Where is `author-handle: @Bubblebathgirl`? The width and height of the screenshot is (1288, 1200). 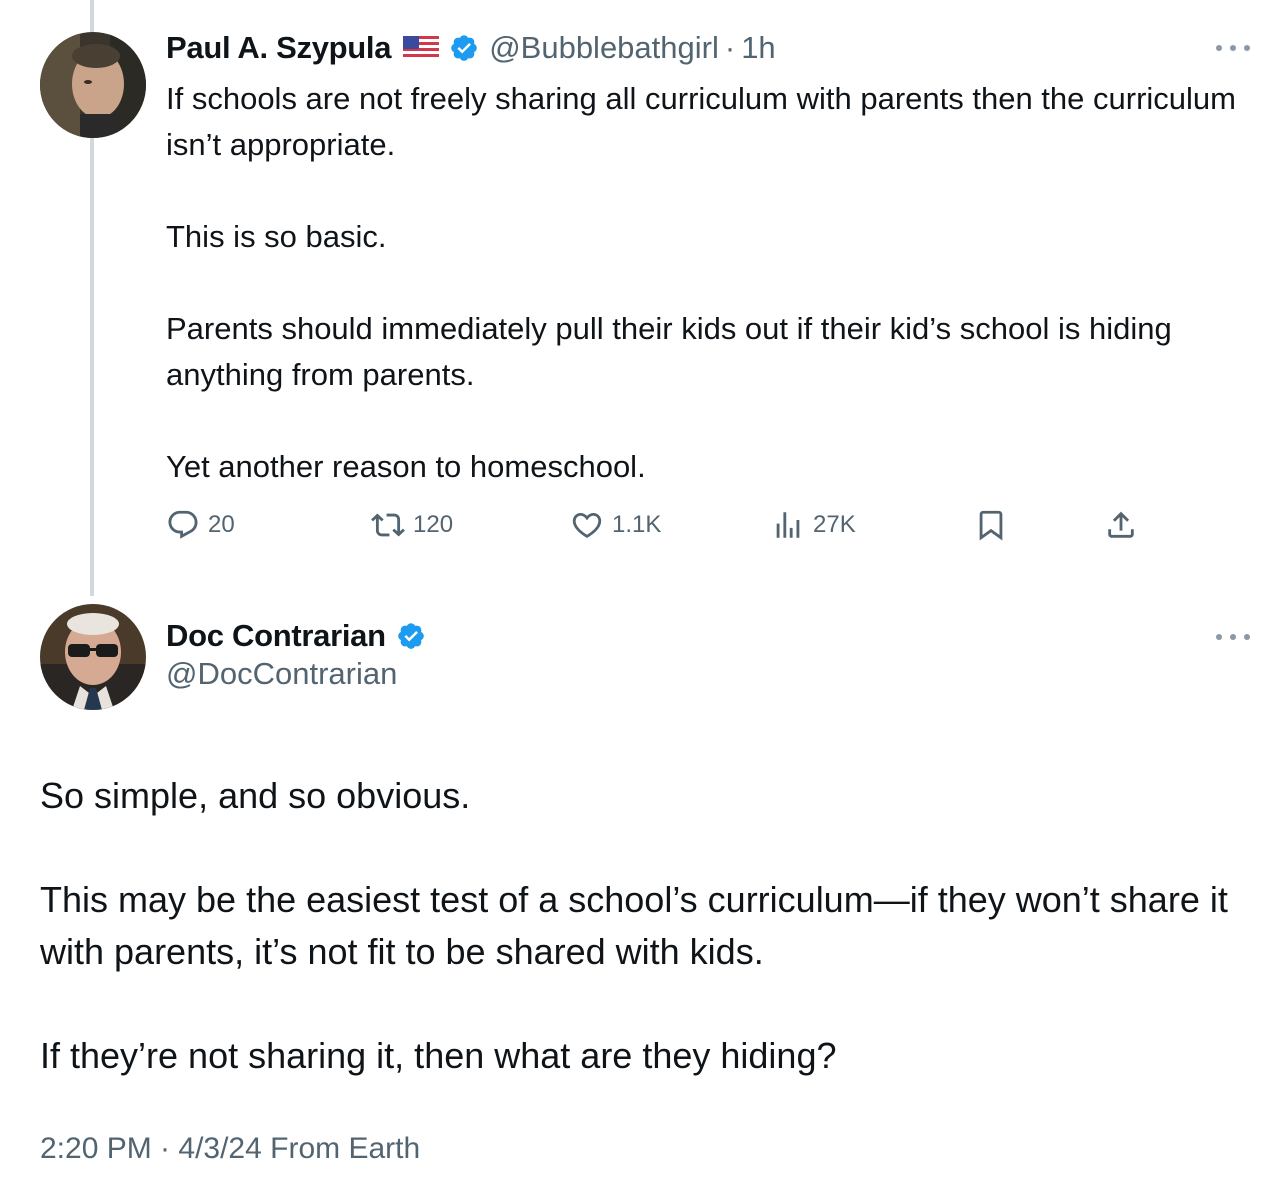 author-handle: @Bubblebathgirl is located at coordinates (604, 48).